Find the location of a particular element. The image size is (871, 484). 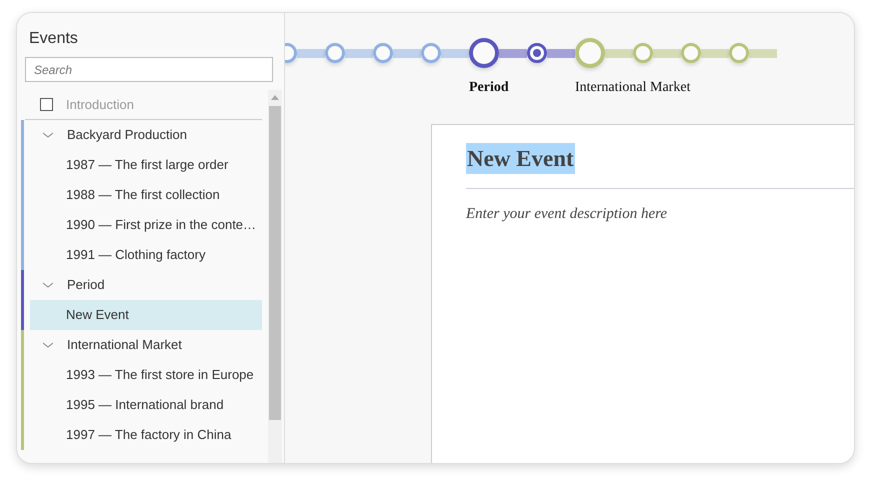

selected-timeline-node is located at coordinates (537, 53).